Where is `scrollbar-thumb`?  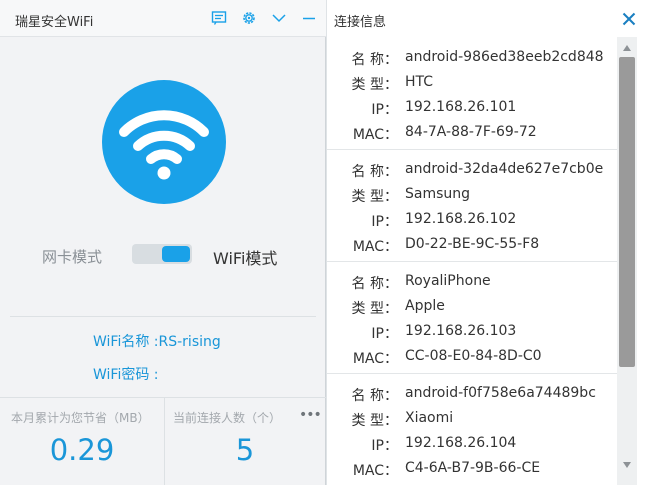 scrollbar-thumb is located at coordinates (627, 212).